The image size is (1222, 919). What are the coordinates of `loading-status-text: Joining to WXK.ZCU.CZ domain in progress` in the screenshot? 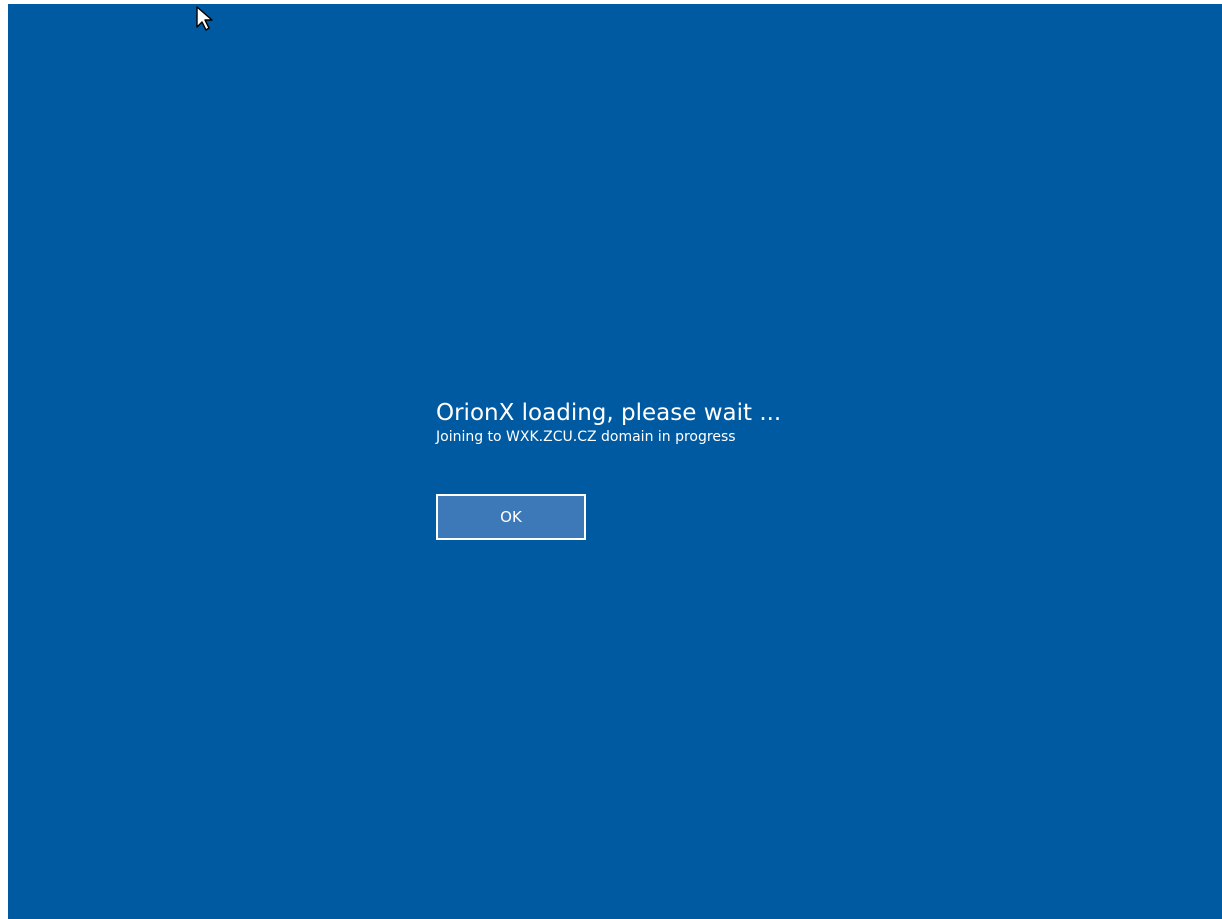 It's located at (586, 437).